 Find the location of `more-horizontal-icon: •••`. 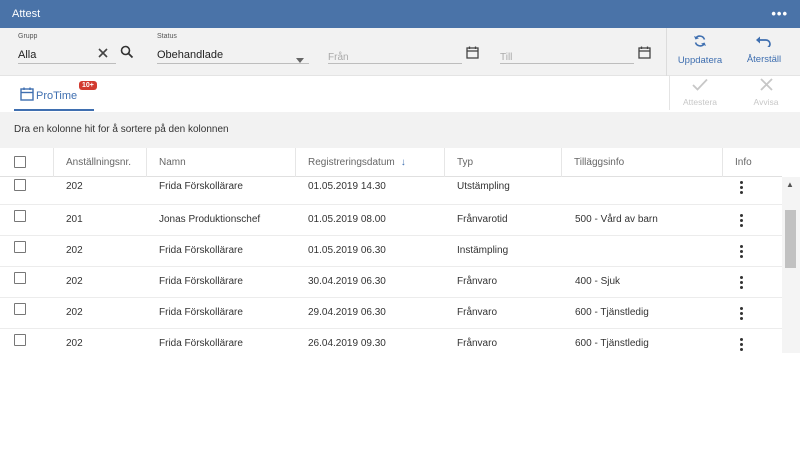

more-horizontal-icon: ••• is located at coordinates (779, 13).